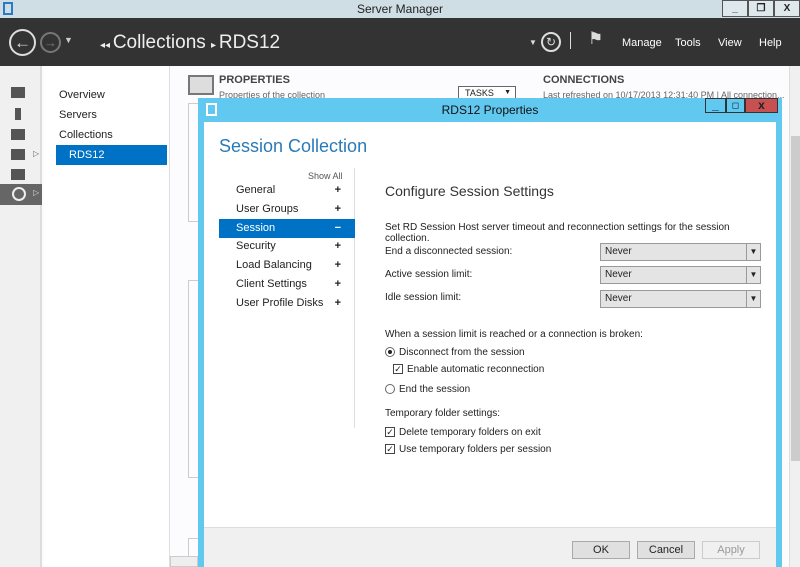 The height and width of the screenshot is (567, 800). Describe the element at coordinates (18, 92) in the screenshot. I see `dashboard-icon` at that location.